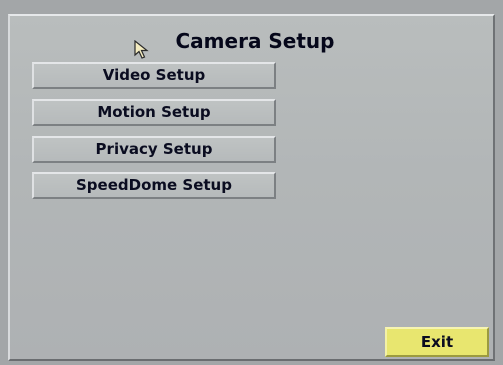 The height and width of the screenshot is (365, 503). Describe the element at coordinates (141, 49) in the screenshot. I see `mouse-pointer-icon` at that location.